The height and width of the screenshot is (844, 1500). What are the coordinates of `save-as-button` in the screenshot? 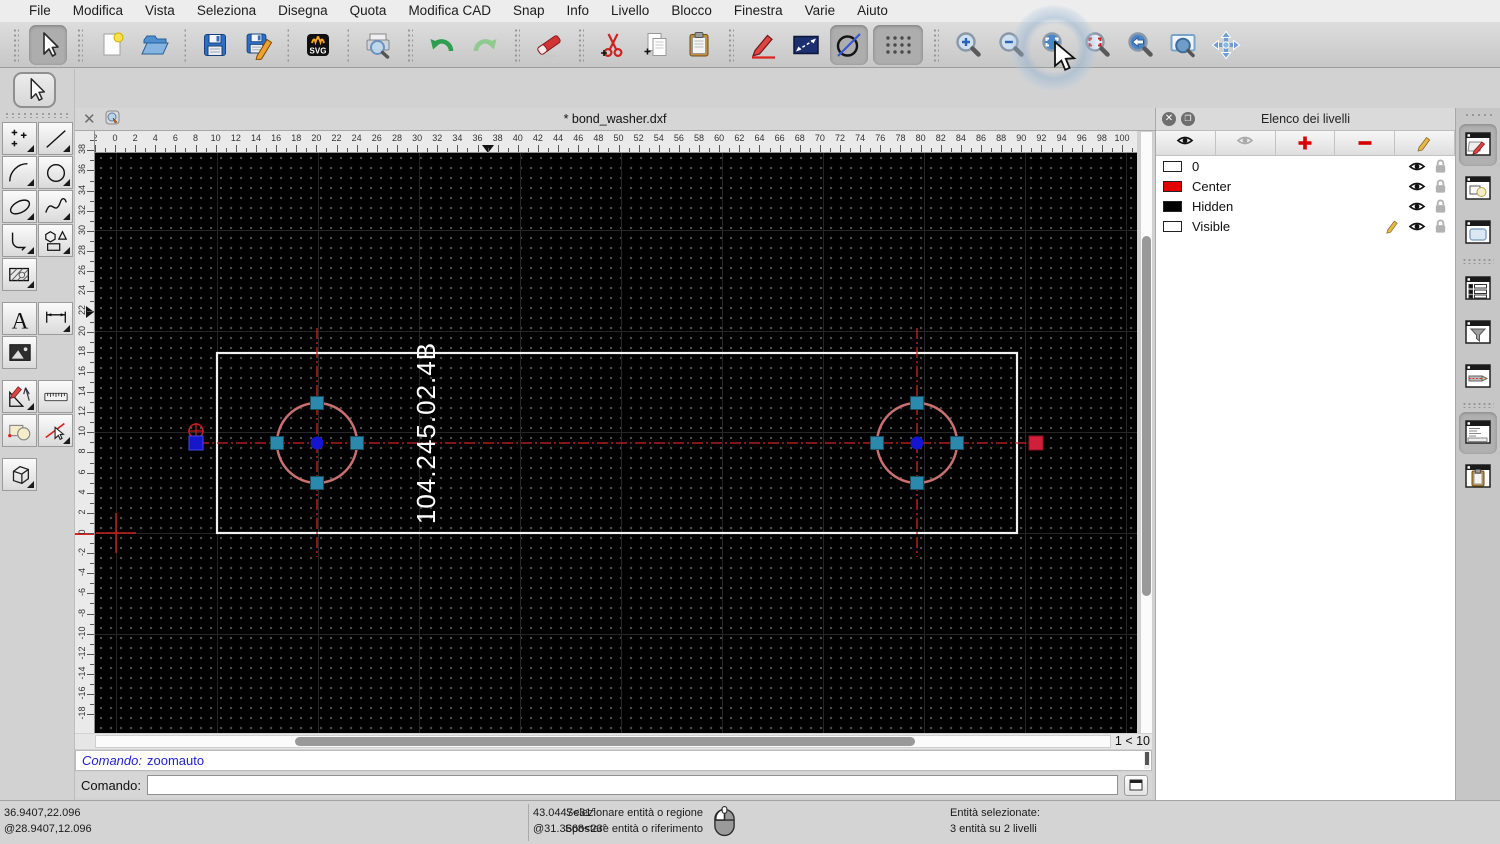 It's located at (258, 45).